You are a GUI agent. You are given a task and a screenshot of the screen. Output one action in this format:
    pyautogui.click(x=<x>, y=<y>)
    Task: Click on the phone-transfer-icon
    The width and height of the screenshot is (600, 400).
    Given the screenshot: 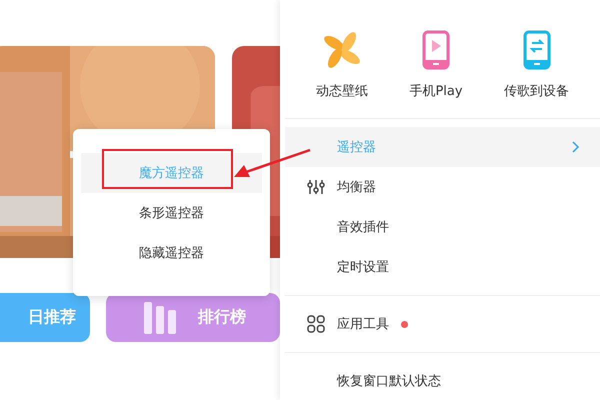 What is the action you would take?
    pyautogui.click(x=536, y=50)
    